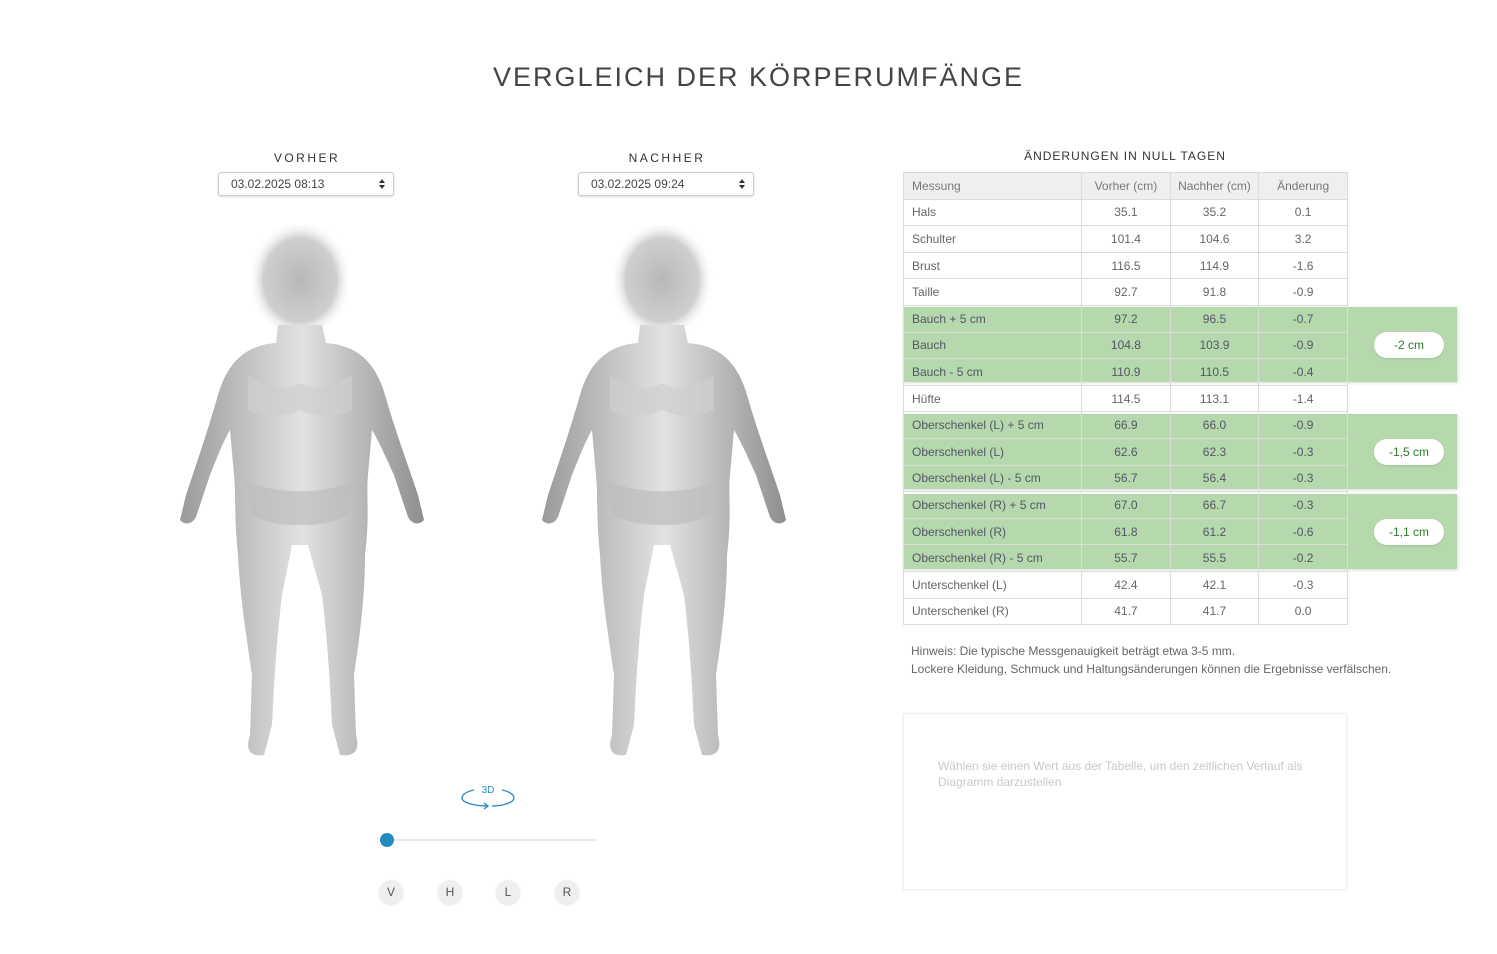 The width and height of the screenshot is (1497, 954). What do you see at coordinates (1409, 452) in the screenshot?
I see `group-change-badge: -1,5 cm` at bounding box center [1409, 452].